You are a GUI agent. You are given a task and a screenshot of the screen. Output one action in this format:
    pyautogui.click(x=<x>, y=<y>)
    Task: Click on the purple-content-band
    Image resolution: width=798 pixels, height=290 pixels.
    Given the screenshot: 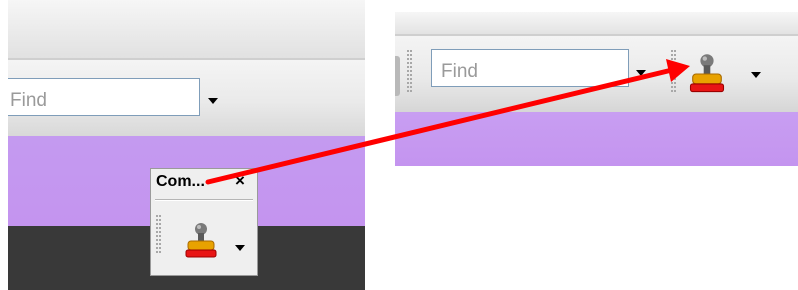 What is the action you would take?
    pyautogui.click(x=596, y=139)
    